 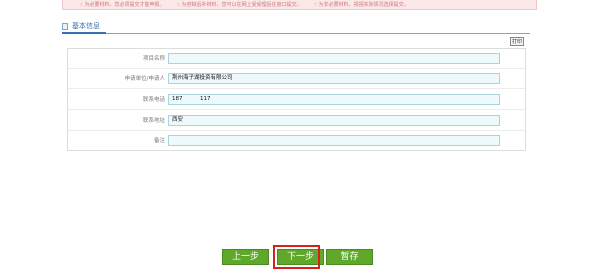 What do you see at coordinates (122, 5) in the screenshot?
I see `notice-item: ☆为必要材料，您必须提交才能申报。` at bounding box center [122, 5].